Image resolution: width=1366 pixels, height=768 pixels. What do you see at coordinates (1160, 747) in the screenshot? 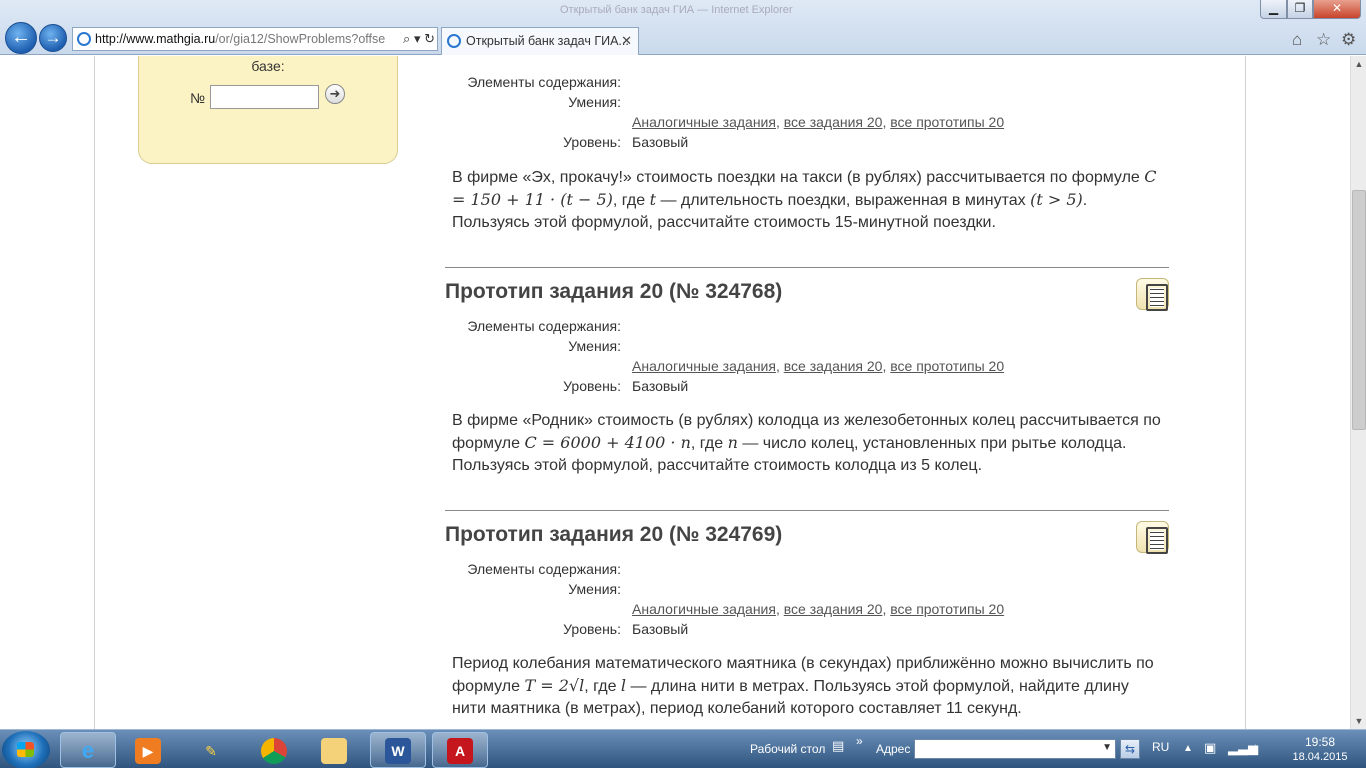
I see `language-indicator: RU` at bounding box center [1160, 747].